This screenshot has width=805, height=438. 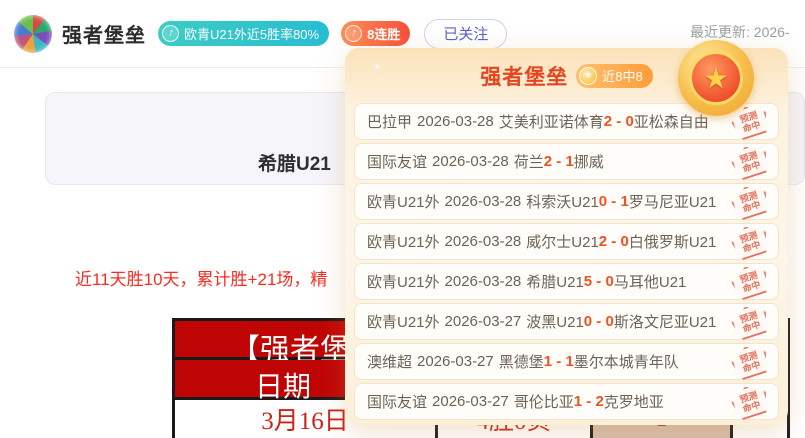 What do you see at coordinates (672, 242) in the screenshot?
I see `row-away-team: 白俄罗斯U21` at bounding box center [672, 242].